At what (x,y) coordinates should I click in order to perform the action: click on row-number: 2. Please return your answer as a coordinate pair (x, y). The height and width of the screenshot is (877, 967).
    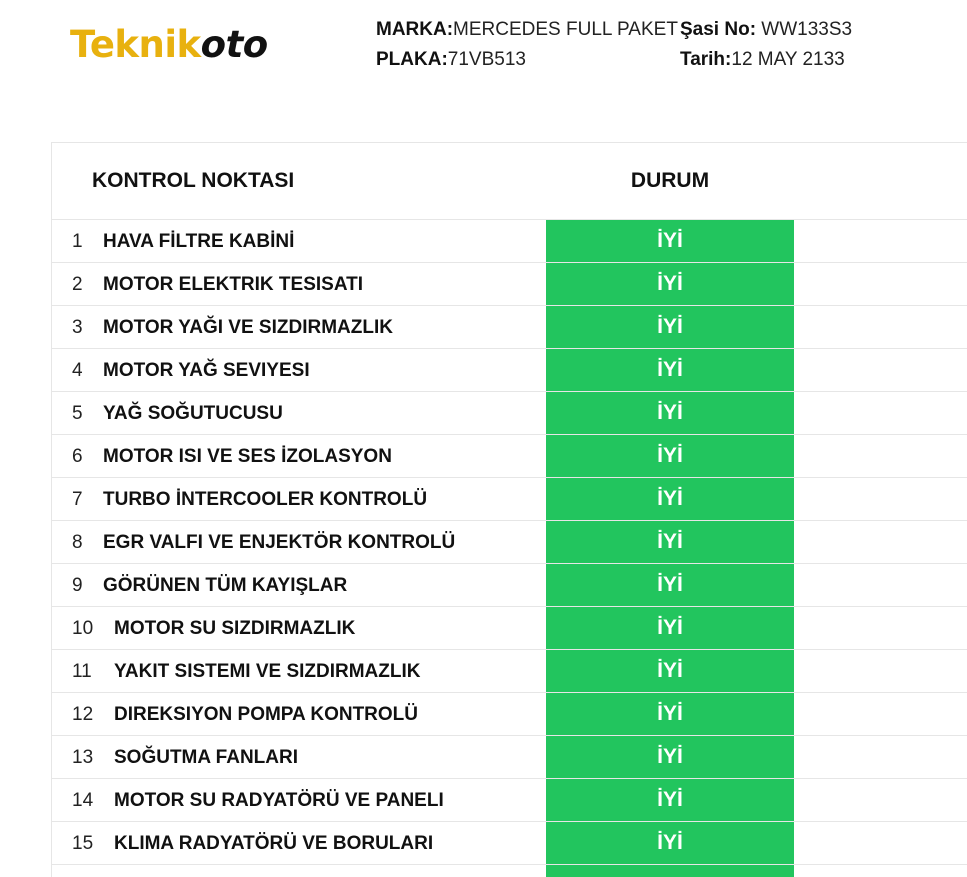
    Looking at the image, I should click on (77, 284).